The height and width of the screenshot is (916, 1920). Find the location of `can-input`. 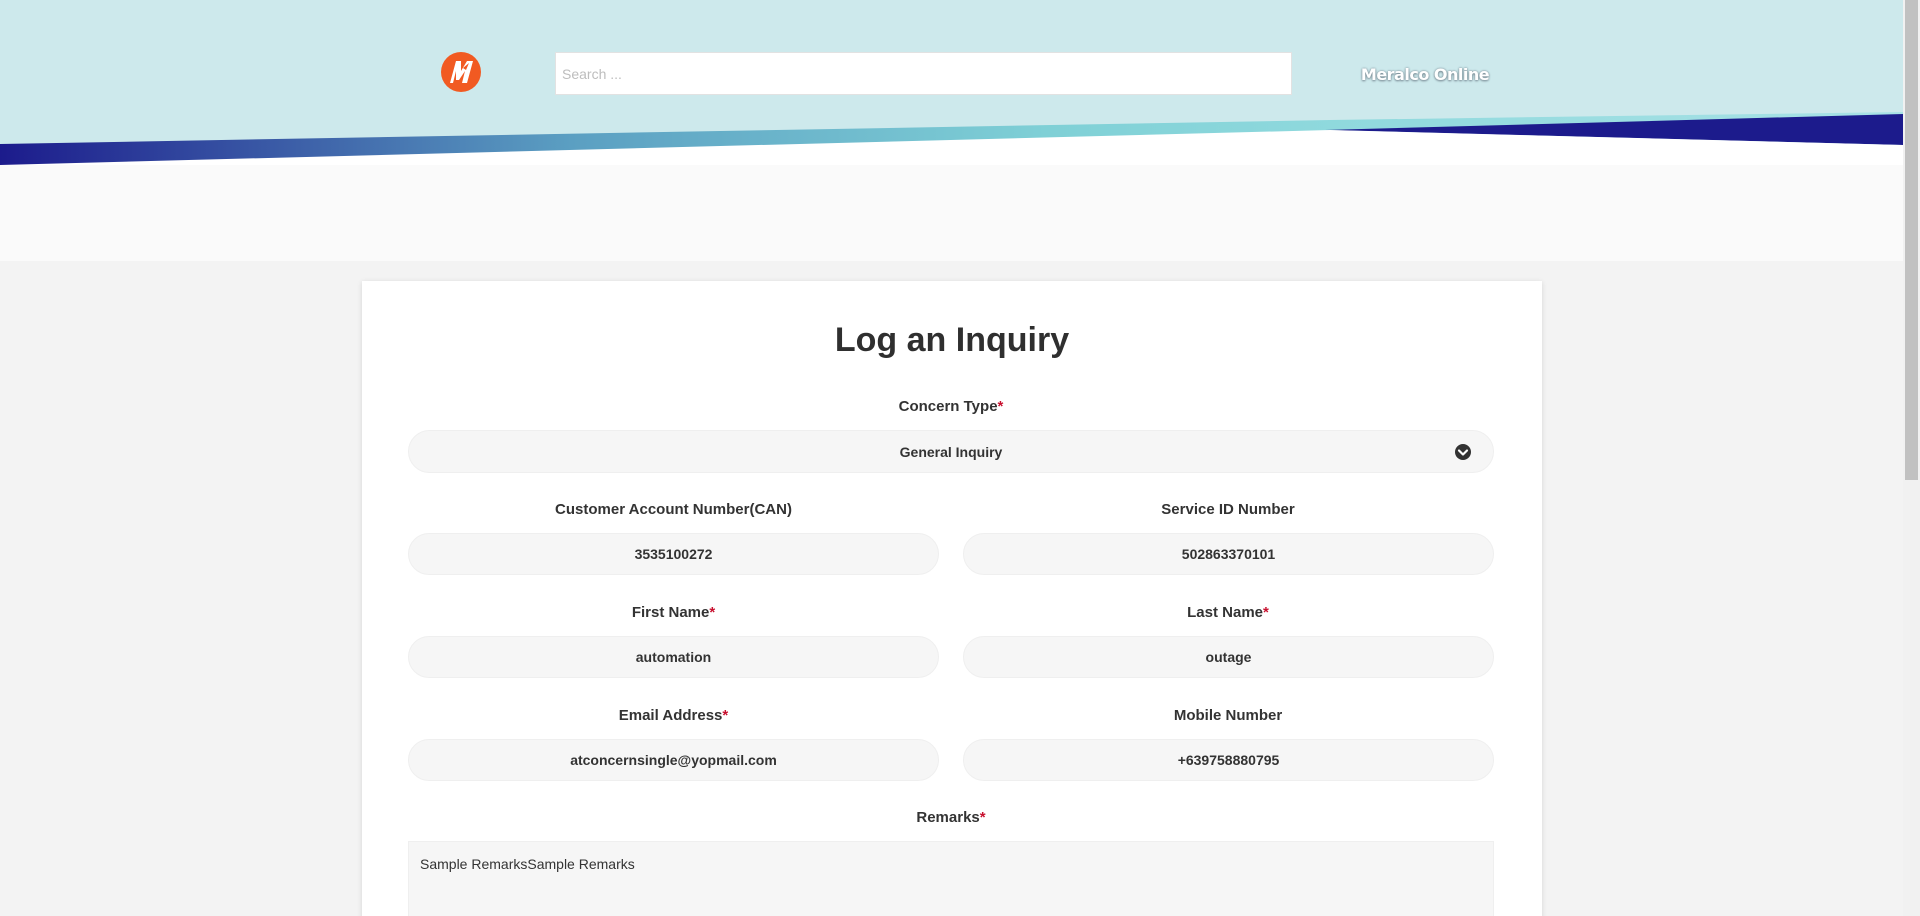

can-input is located at coordinates (673, 554).